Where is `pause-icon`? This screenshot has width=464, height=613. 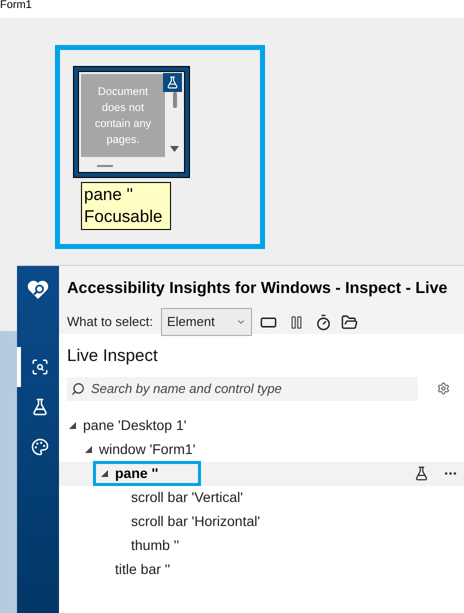
pause-icon is located at coordinates (296, 322).